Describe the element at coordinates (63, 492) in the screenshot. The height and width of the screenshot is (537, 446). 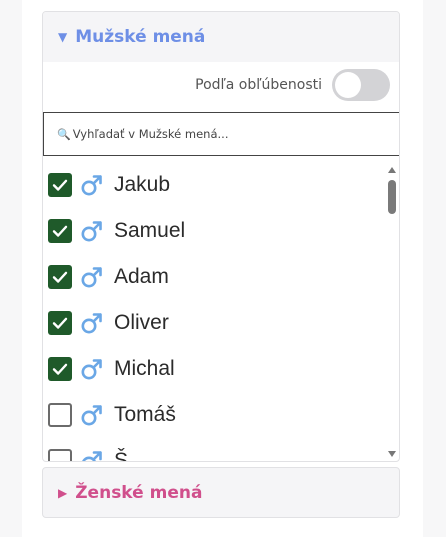
I see `caret-right-icon: ▶` at that location.